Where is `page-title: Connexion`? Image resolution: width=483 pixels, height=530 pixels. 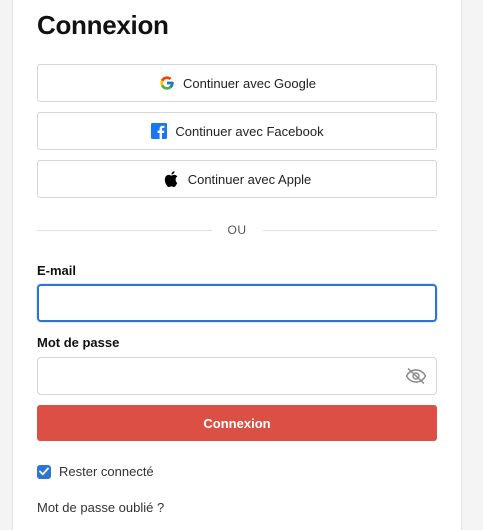
page-title: Connexion is located at coordinates (103, 25).